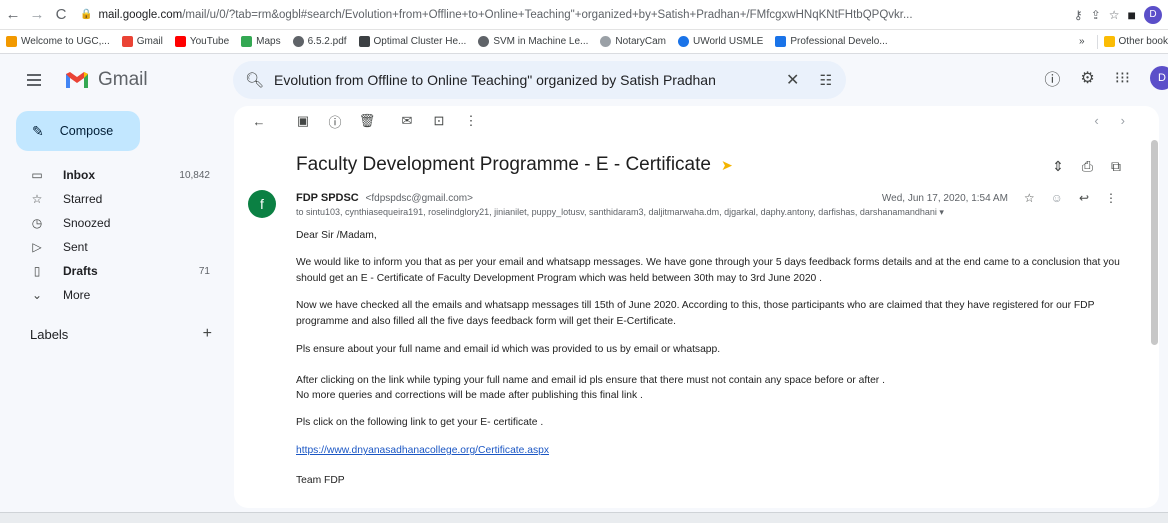  What do you see at coordinates (180, 41) in the screenshot?
I see `youtube-icon` at bounding box center [180, 41].